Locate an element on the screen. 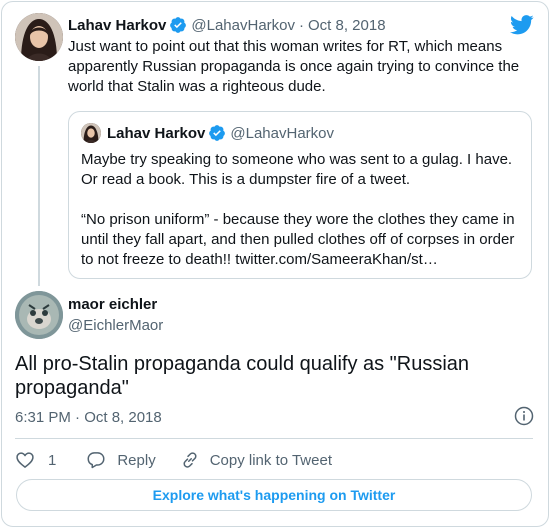  quoted-author-handle: @LahavHarkov is located at coordinates (282, 133).